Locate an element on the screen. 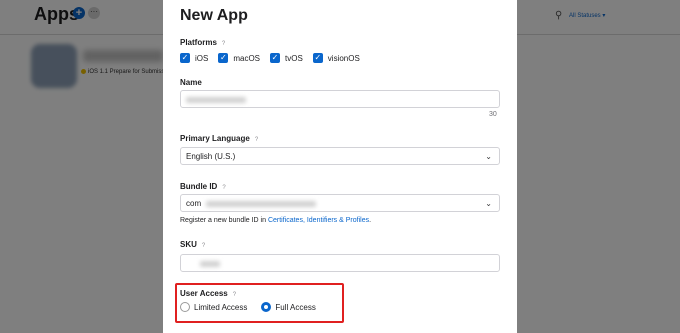  sku-value-blurred is located at coordinates (210, 263).